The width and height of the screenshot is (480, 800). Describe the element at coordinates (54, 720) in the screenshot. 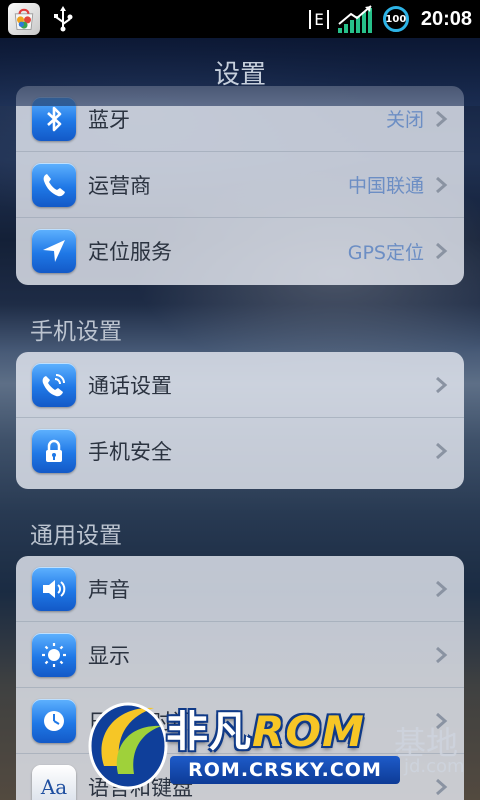

I see `clock-icon` at that location.